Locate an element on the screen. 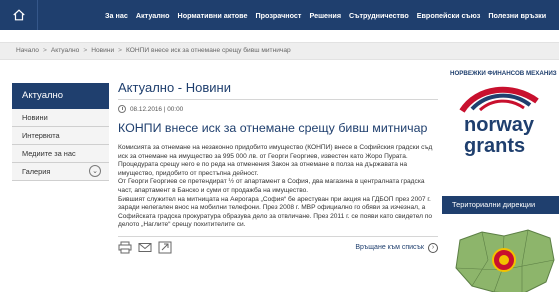 The width and height of the screenshot is (559, 292). sidebar-item-interviews: Интервюта is located at coordinates (60, 136).